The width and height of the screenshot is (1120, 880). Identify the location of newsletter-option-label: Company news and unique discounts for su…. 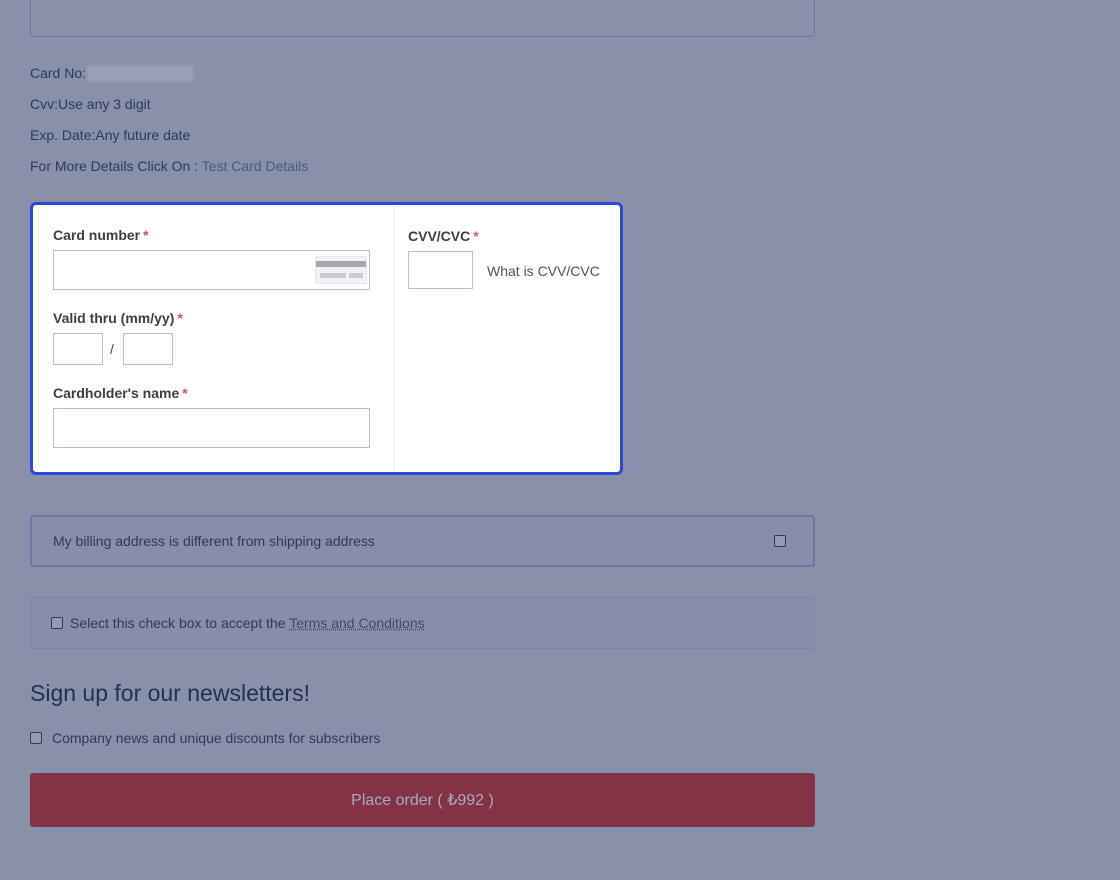
(216, 738).